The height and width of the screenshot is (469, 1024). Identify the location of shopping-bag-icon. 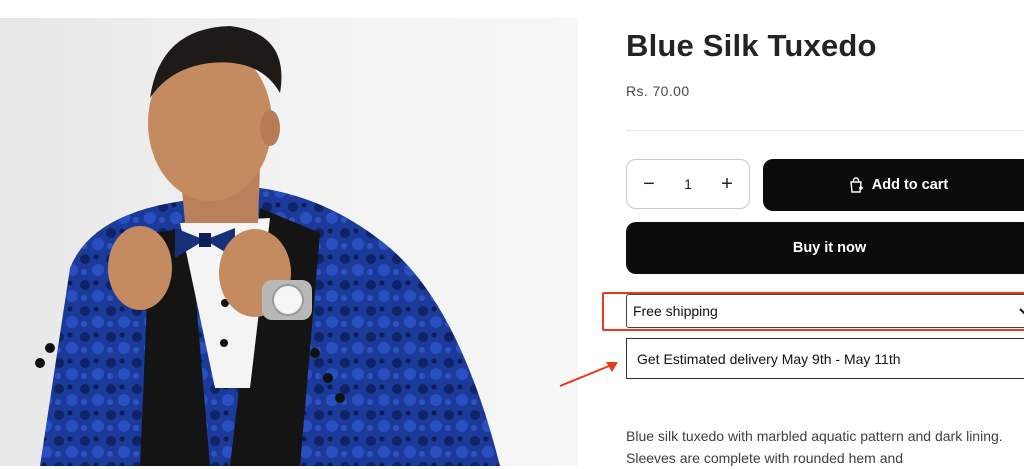
(856, 185).